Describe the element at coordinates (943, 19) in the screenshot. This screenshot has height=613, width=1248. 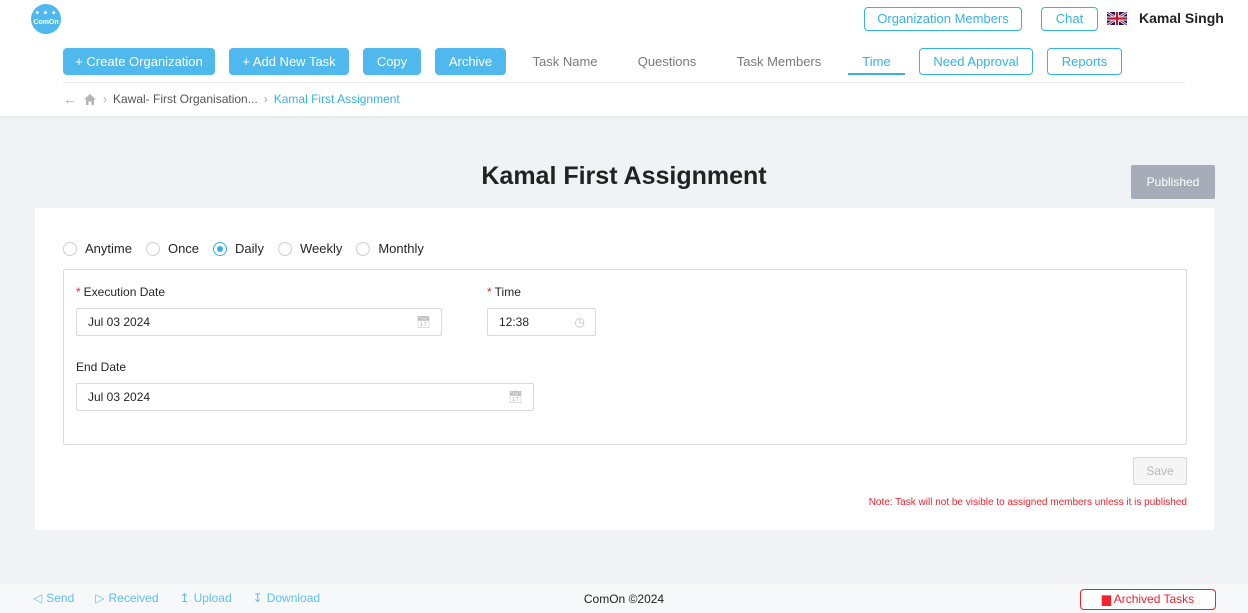
I see `organization-members-button: Organization Members` at that location.